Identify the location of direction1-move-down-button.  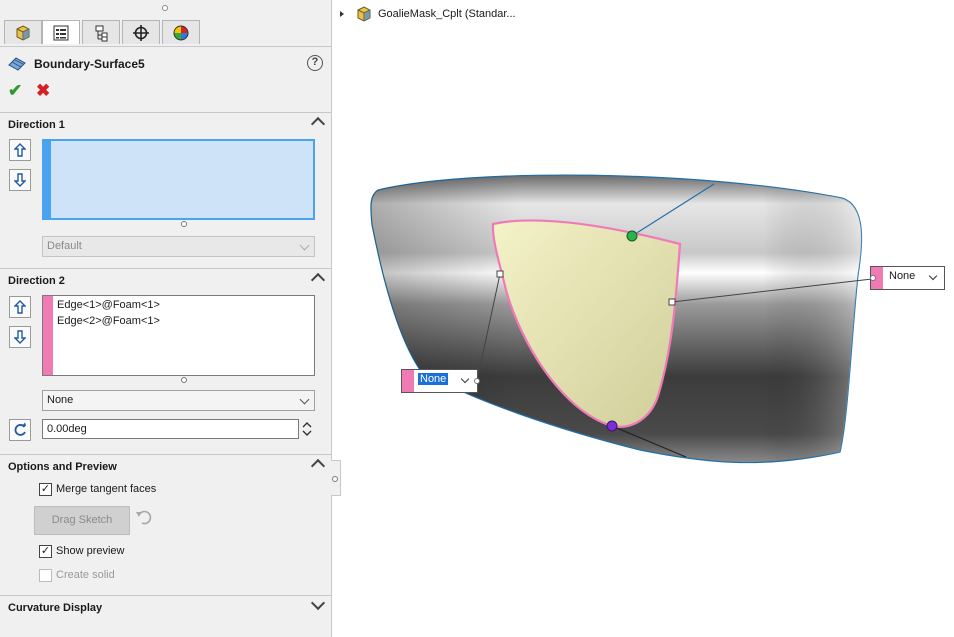
(20, 180).